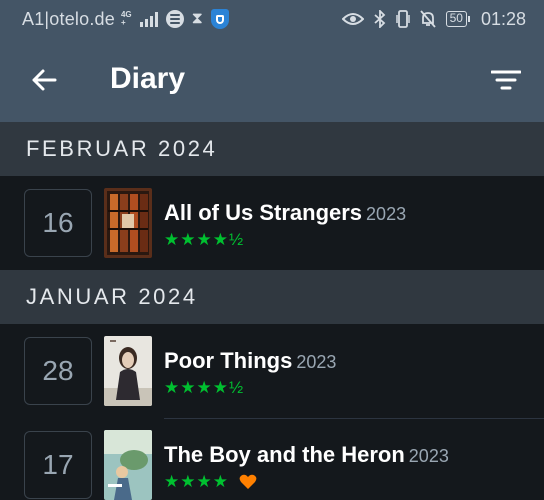 Image resolution: width=544 pixels, height=500 pixels. Describe the element at coordinates (263, 212) in the screenshot. I see `film-title-text: All of Us Strangers` at that location.